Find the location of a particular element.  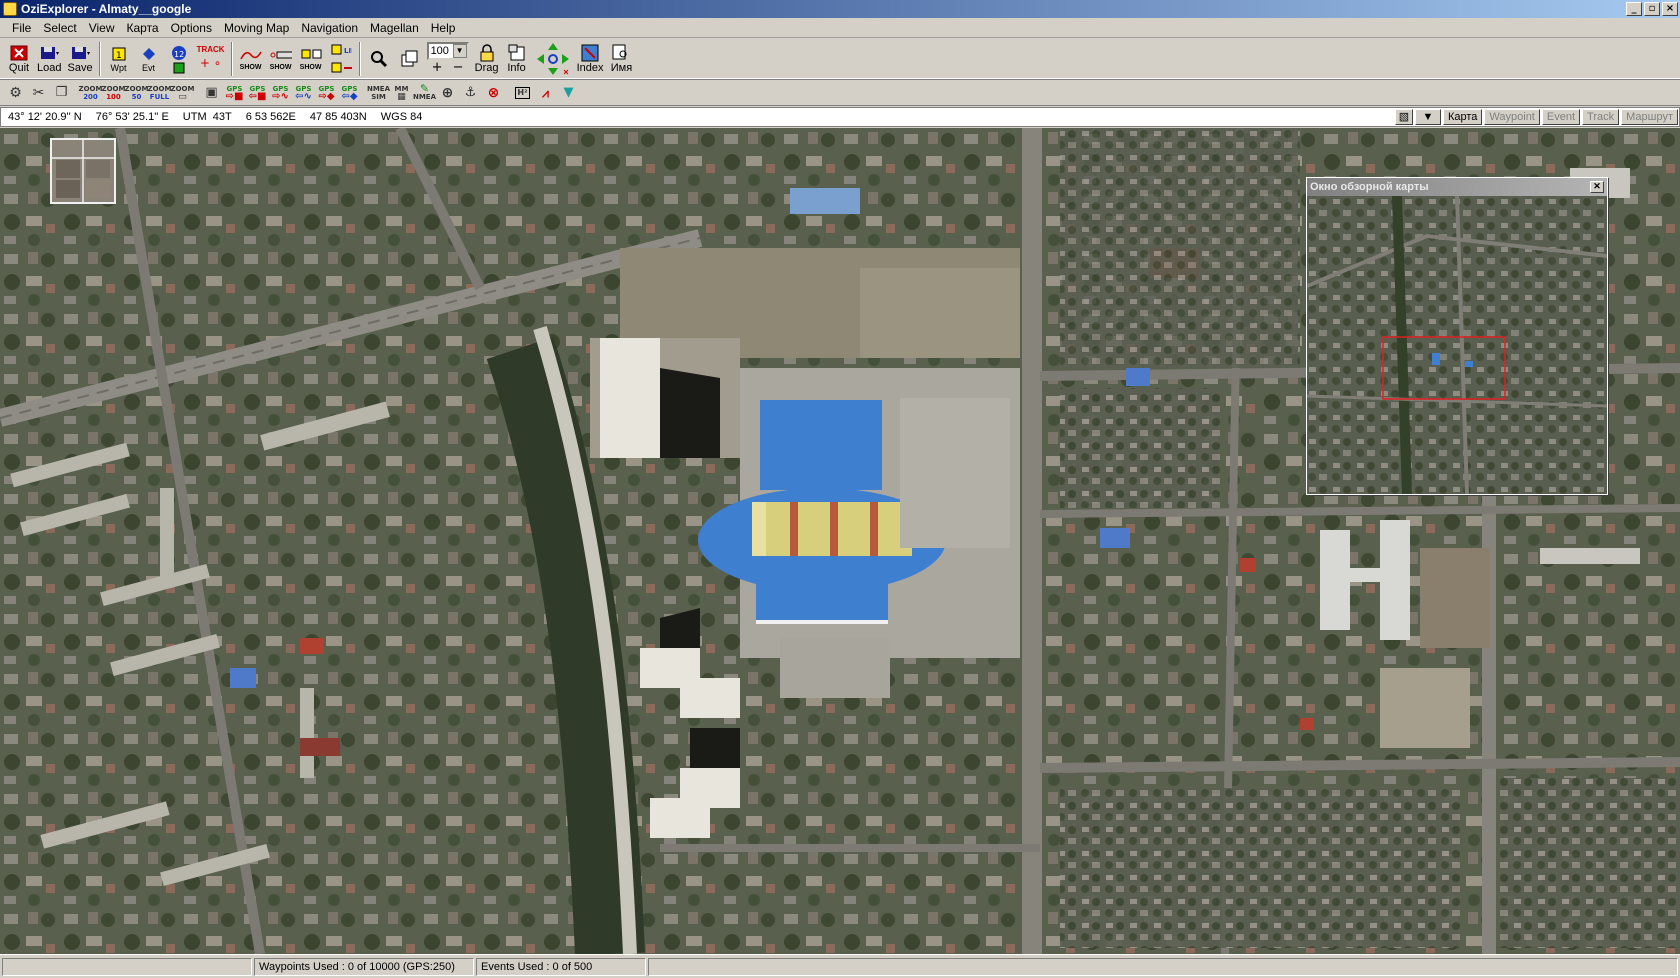

name-button: Имя is located at coordinates (621, 59).